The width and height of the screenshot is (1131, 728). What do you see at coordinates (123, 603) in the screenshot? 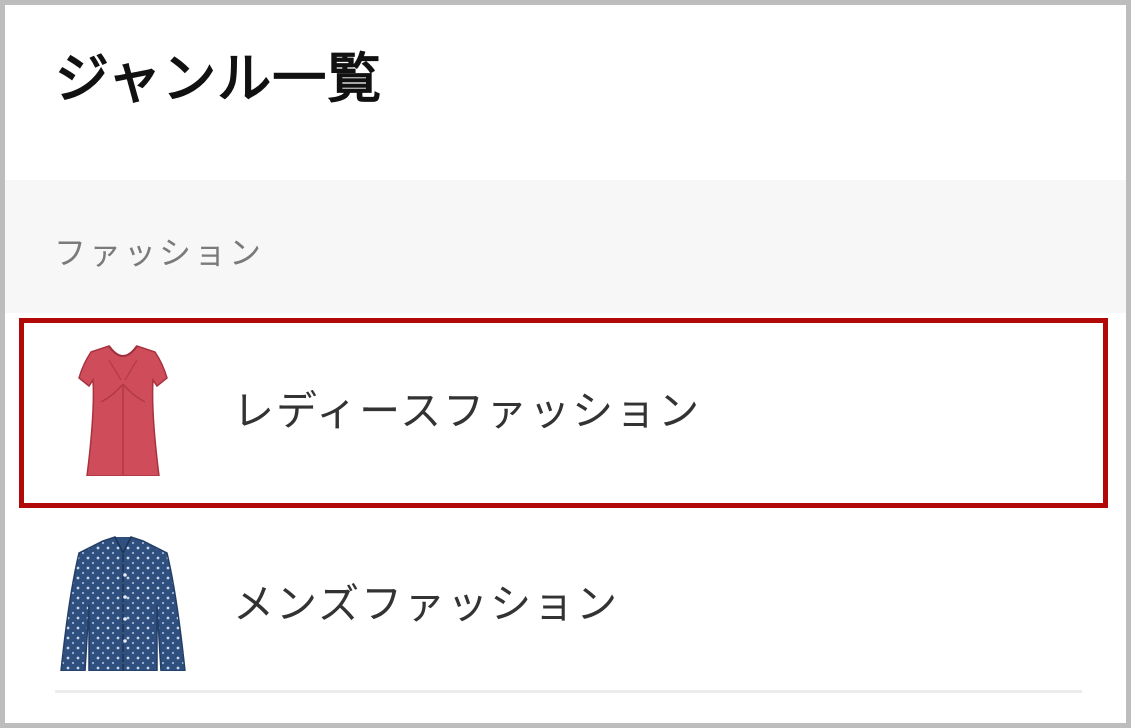
I see `blue-shirt-icon` at bounding box center [123, 603].